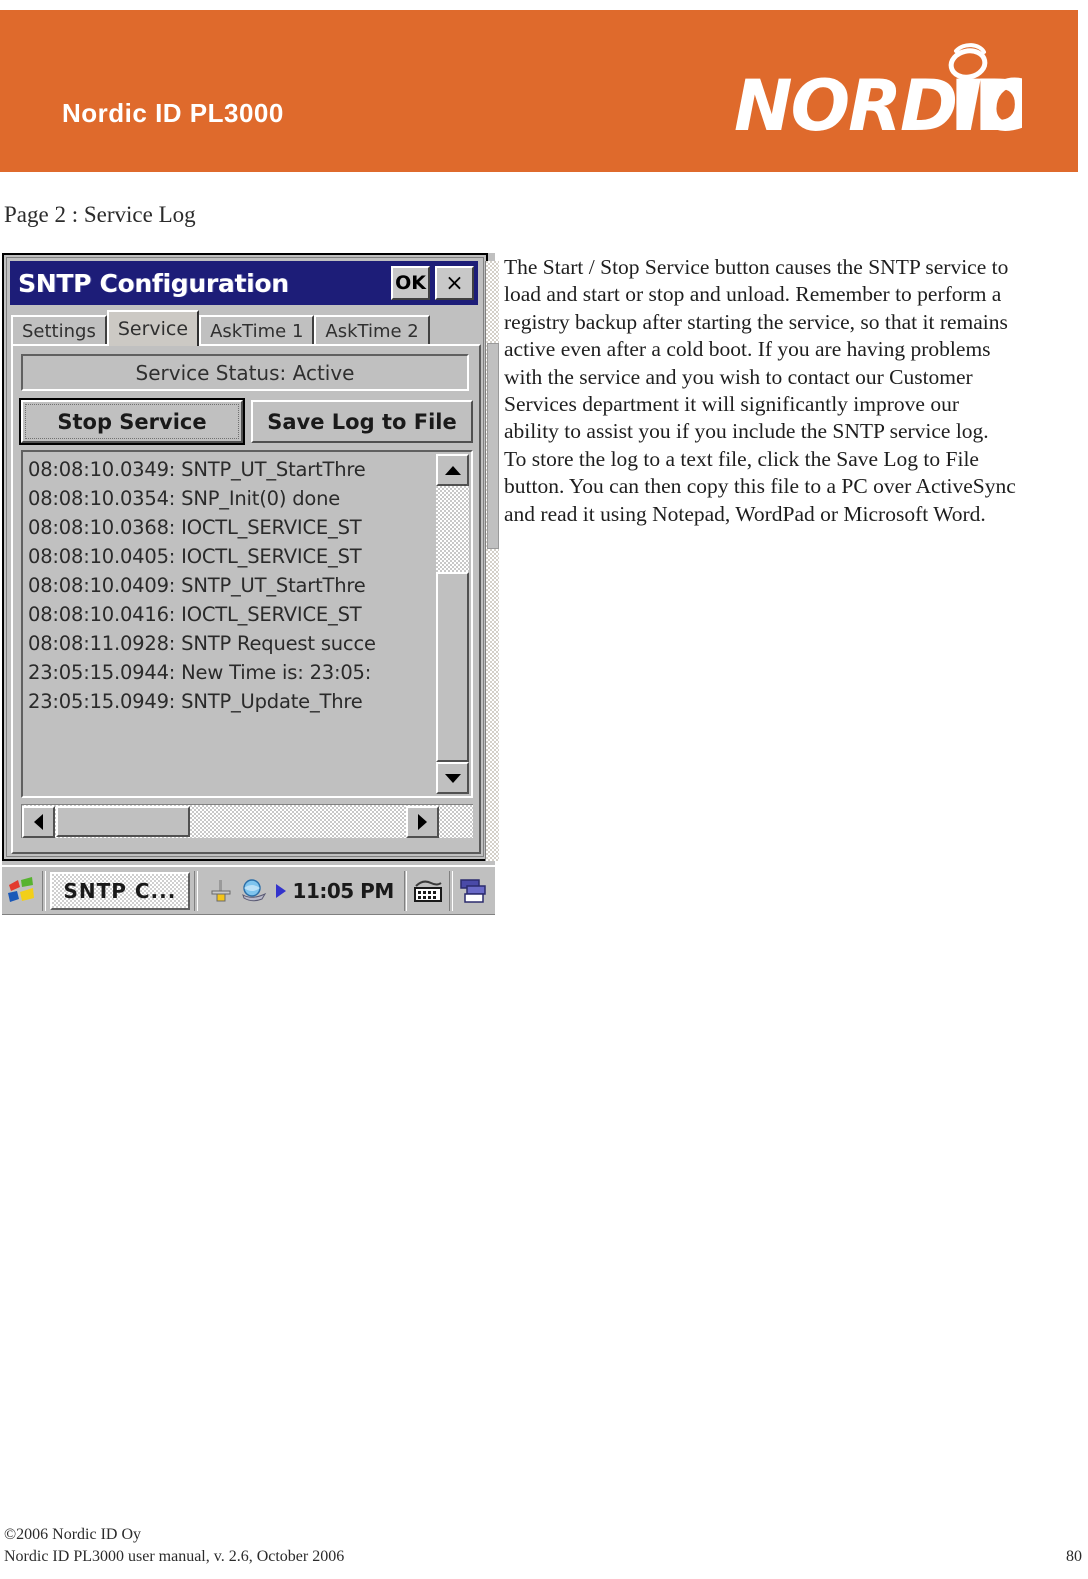 The width and height of the screenshot is (1088, 1579). What do you see at coordinates (362, 421) in the screenshot?
I see `save-log-to-file-button: Save Log to File` at bounding box center [362, 421].